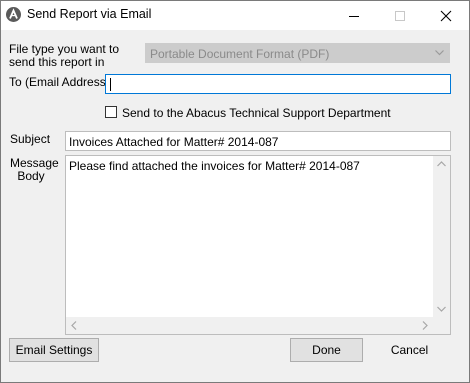 The width and height of the screenshot is (470, 383). I want to click on scroll-right-icon, so click(425, 325).